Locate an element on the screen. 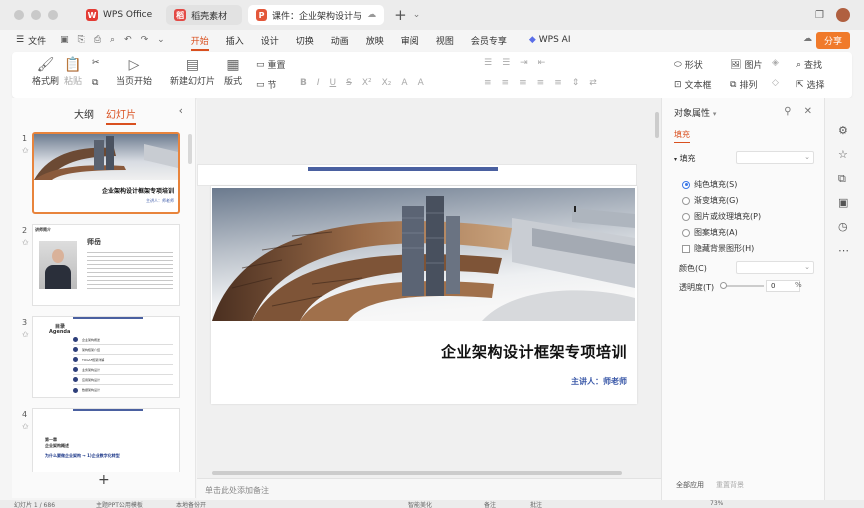 The height and width of the screenshot is (508, 864). strikethrough-button: S is located at coordinates (349, 83).